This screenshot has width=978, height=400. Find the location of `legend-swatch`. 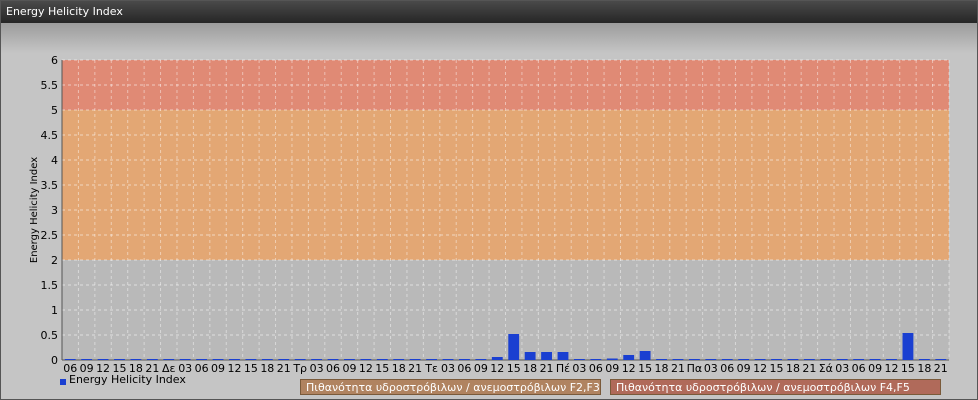

legend-swatch is located at coordinates (63, 382).